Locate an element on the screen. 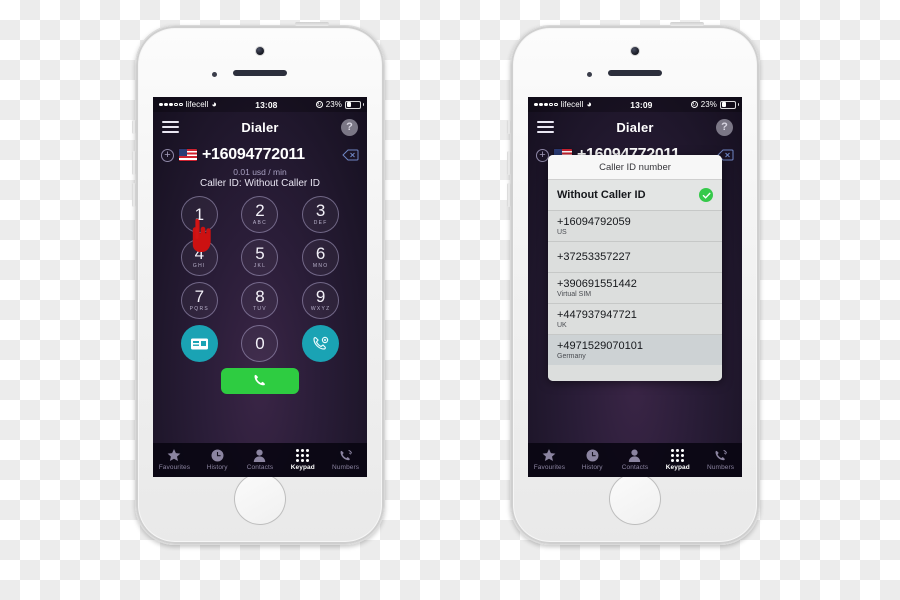 Image resolution: width=900 pixels, height=600 pixels. pointing-hand-cursor is located at coordinates (200, 236).